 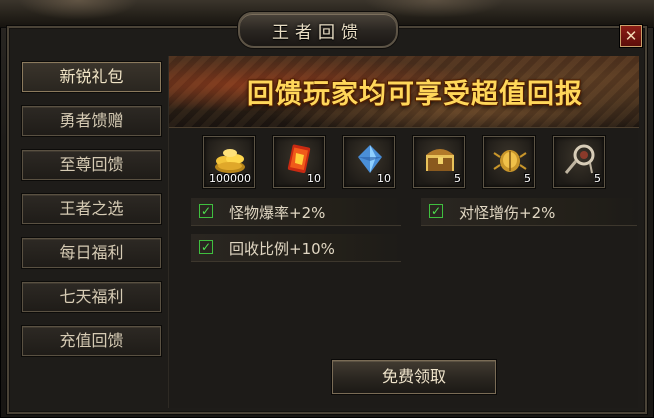 I want to click on title-plate: 王者回馈, so click(x=318, y=30).